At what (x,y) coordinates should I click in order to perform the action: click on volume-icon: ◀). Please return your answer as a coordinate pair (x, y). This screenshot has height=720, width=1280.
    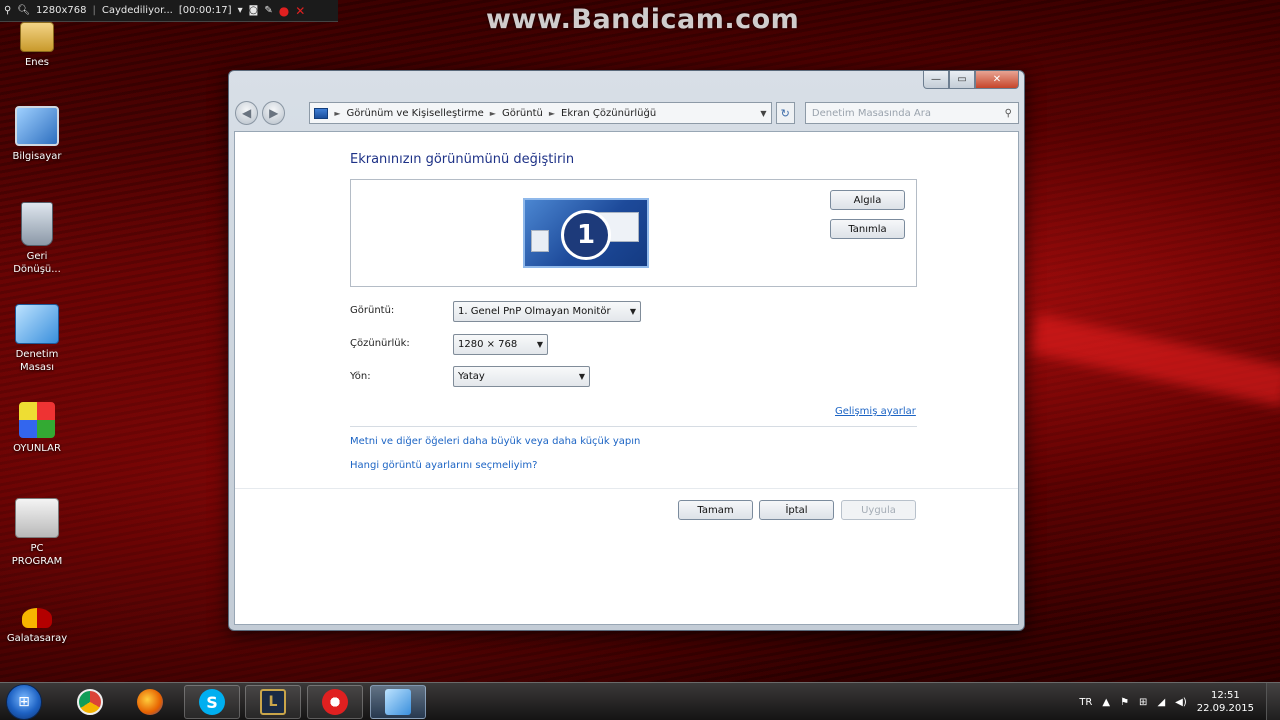
    Looking at the image, I should click on (1181, 702).